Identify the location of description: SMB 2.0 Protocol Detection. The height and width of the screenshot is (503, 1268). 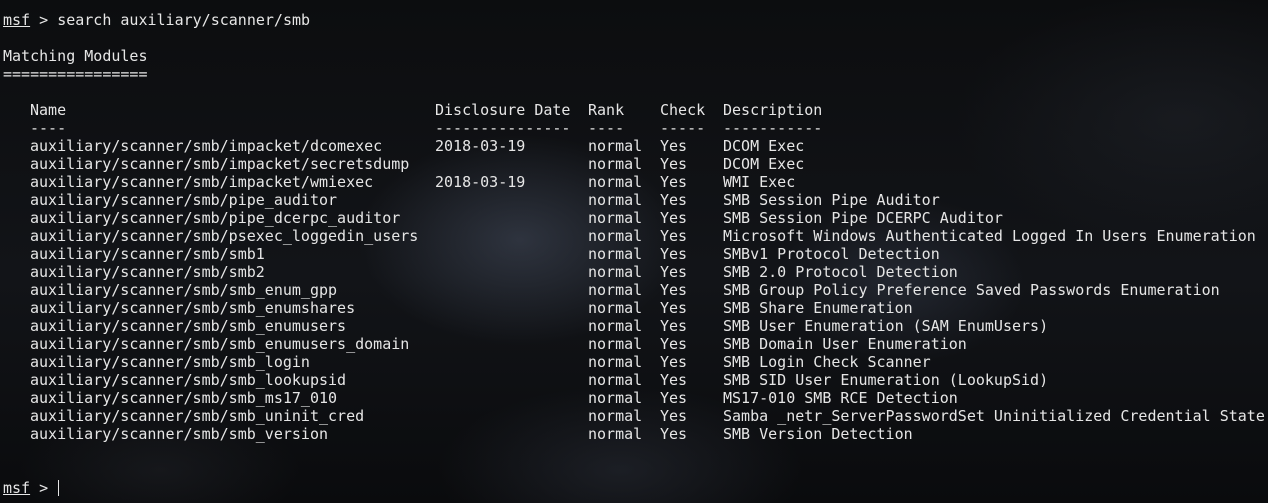
(840, 272).